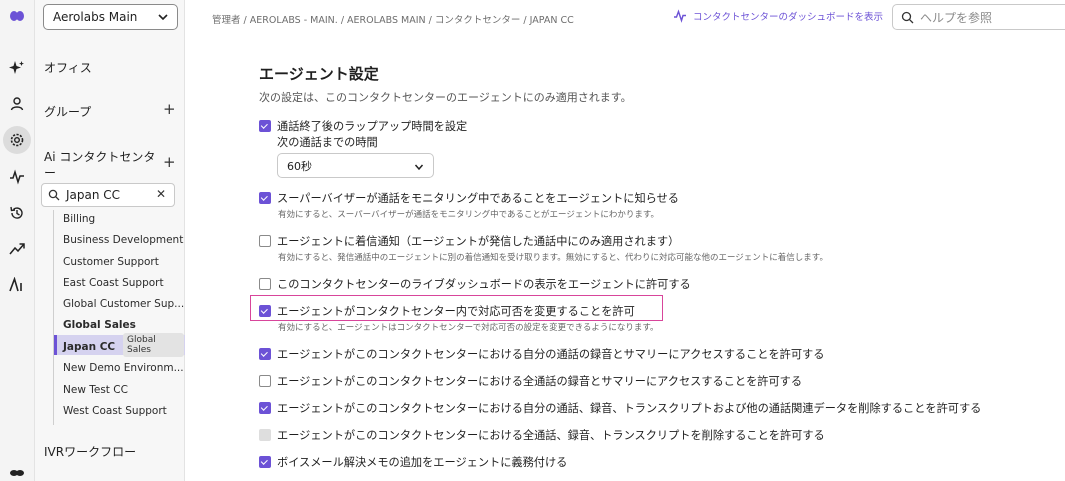 Image resolution: width=1065 pixels, height=481 pixels. Describe the element at coordinates (17, 104) in the screenshot. I see `user-icon` at that location.